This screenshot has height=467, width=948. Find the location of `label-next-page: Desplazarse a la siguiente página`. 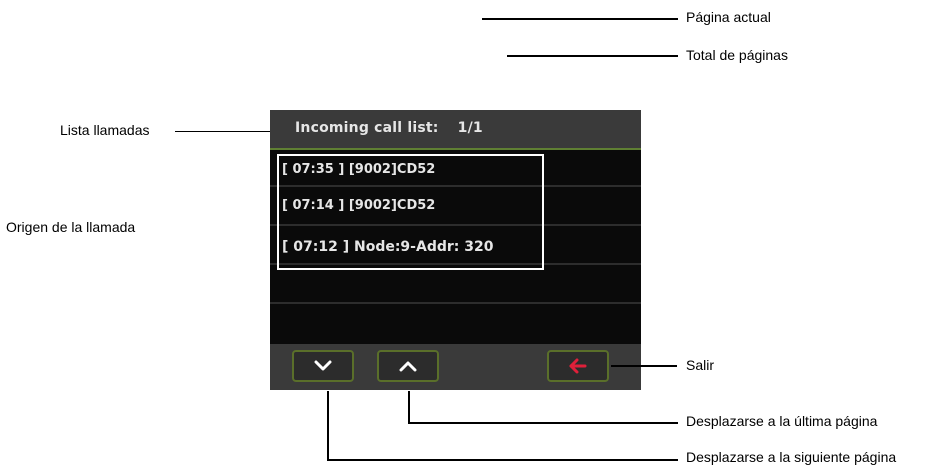

label-next-page: Desplazarse a la siguiente página is located at coordinates (791, 457).